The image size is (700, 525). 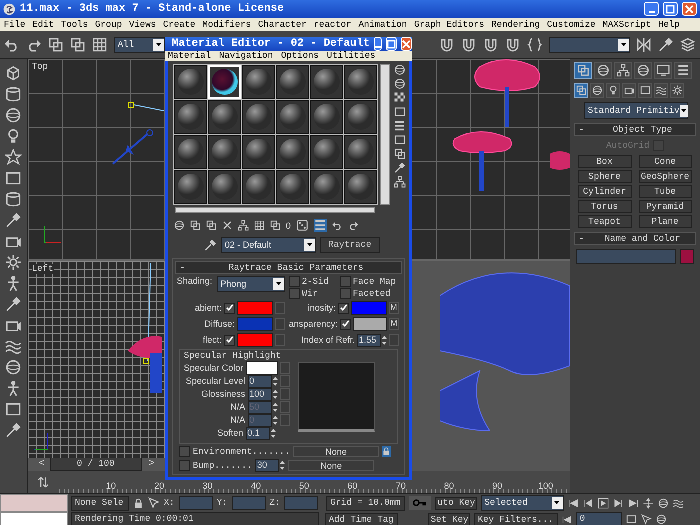 I want to click on named-selection-dropdown, so click(x=589, y=44).